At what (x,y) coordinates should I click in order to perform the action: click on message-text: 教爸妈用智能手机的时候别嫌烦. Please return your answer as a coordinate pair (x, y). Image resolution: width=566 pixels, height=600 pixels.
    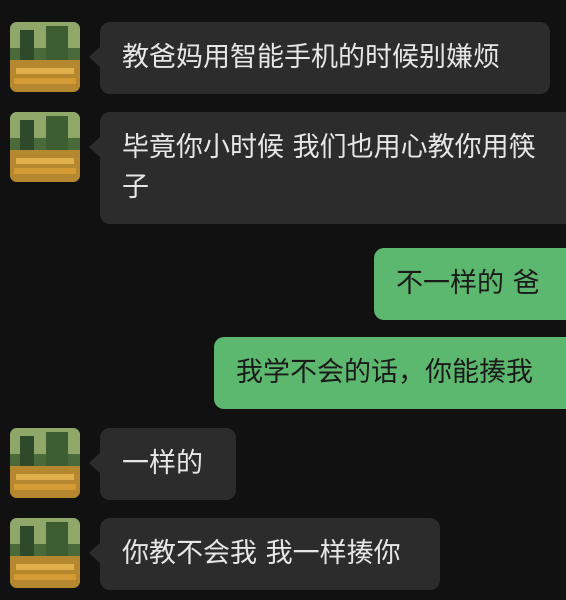
    Looking at the image, I should click on (311, 57).